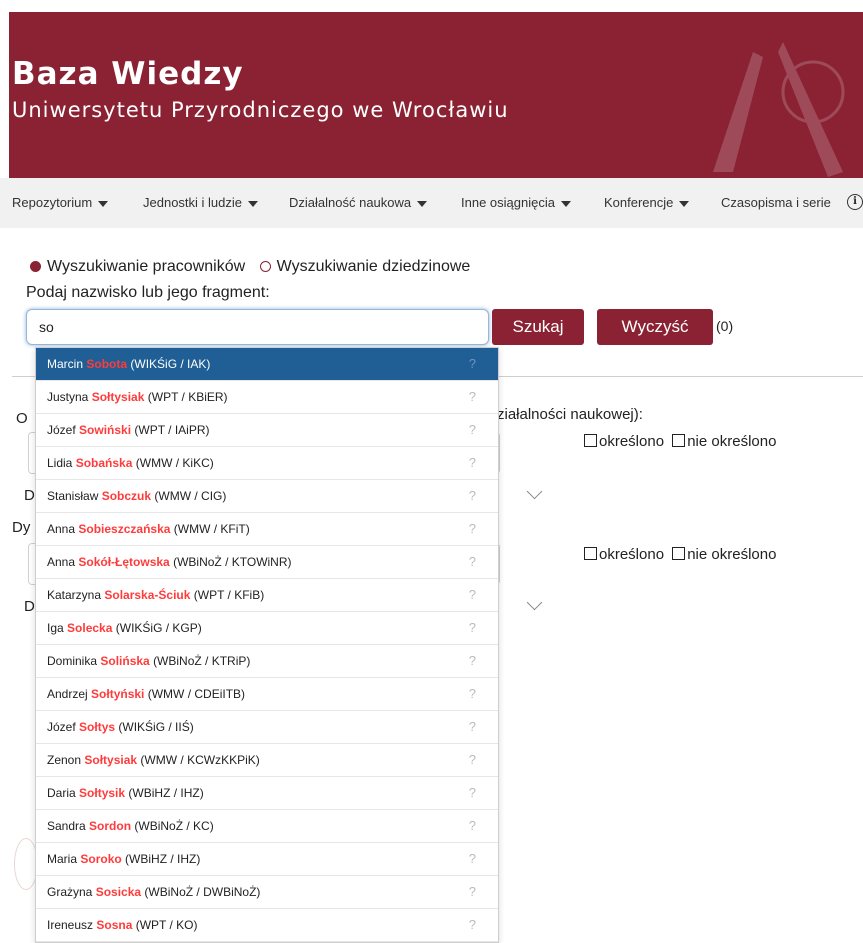  What do you see at coordinates (200, 202) in the screenshot?
I see `nav-item-jednostki: Jednostki i ludzie` at bounding box center [200, 202].